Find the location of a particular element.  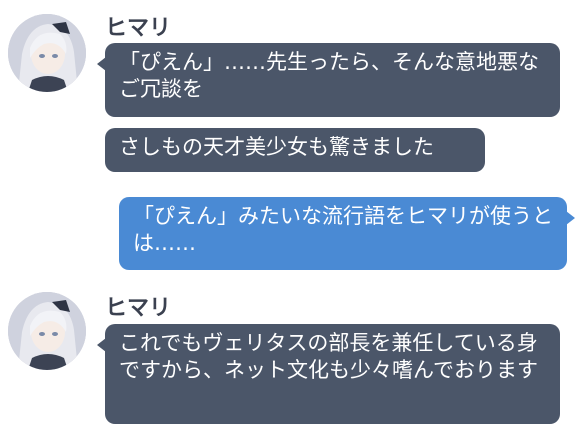

npc-message-bubble: さしもの天才美少女も驚きました is located at coordinates (295, 150).